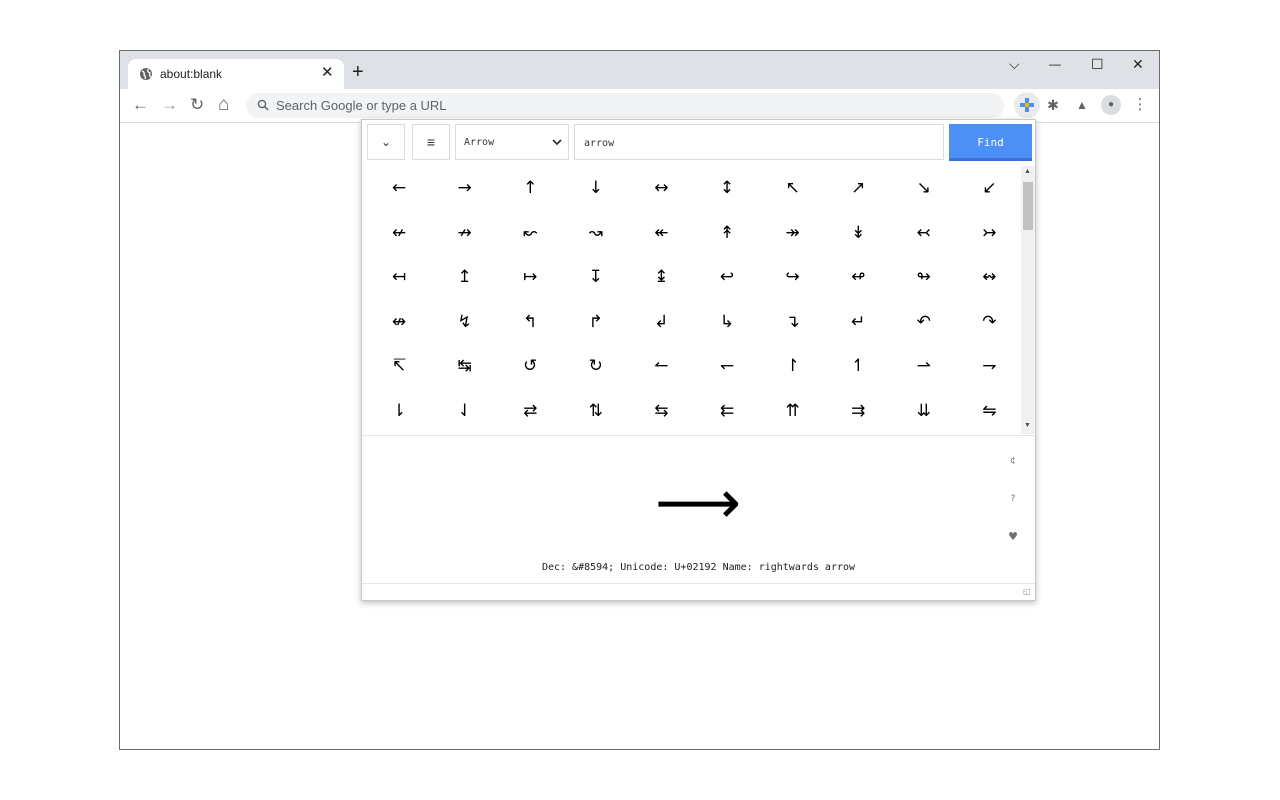 This screenshot has width=1280, height=800. I want to click on symbol-cell: ⇄, so click(530, 411).